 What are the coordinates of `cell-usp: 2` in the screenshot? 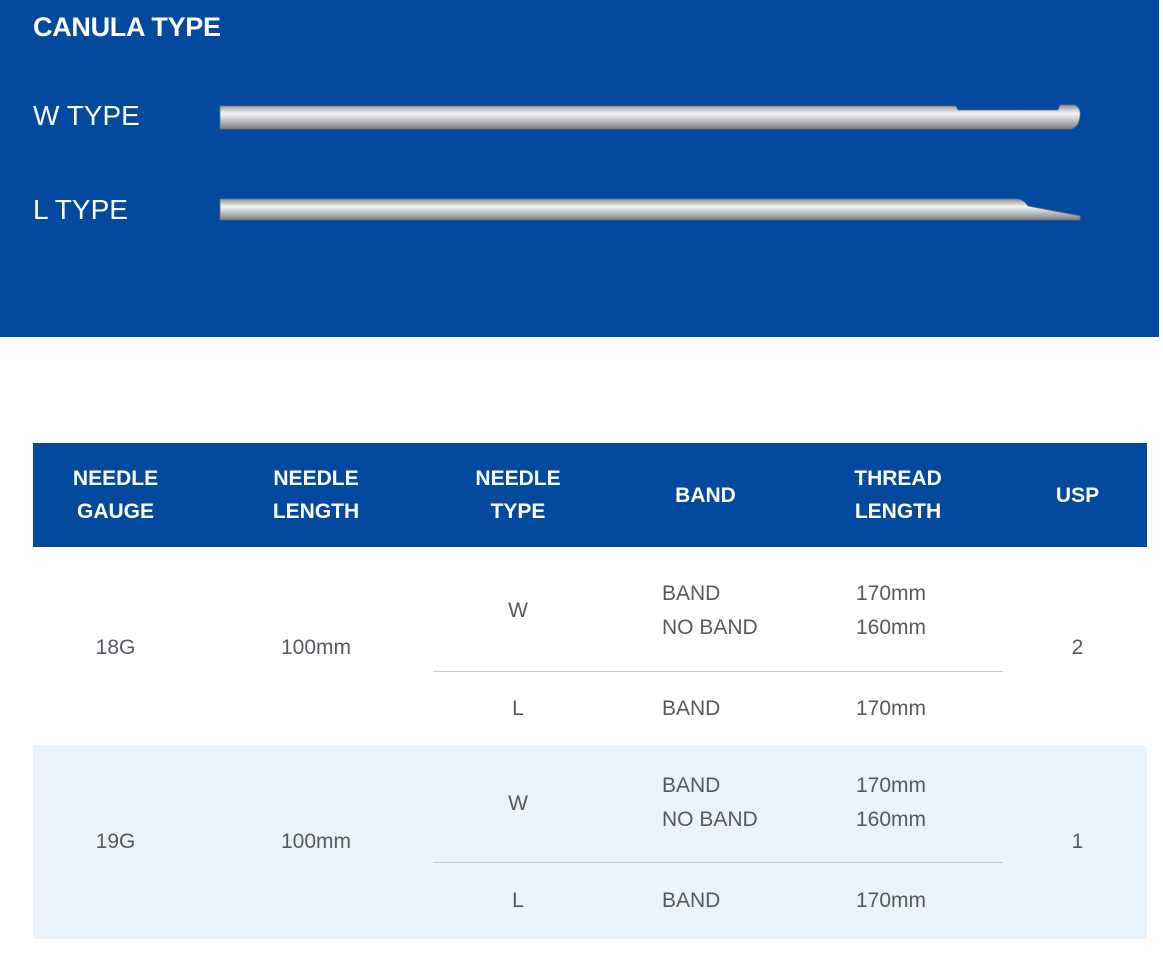 It's located at (1077, 647).